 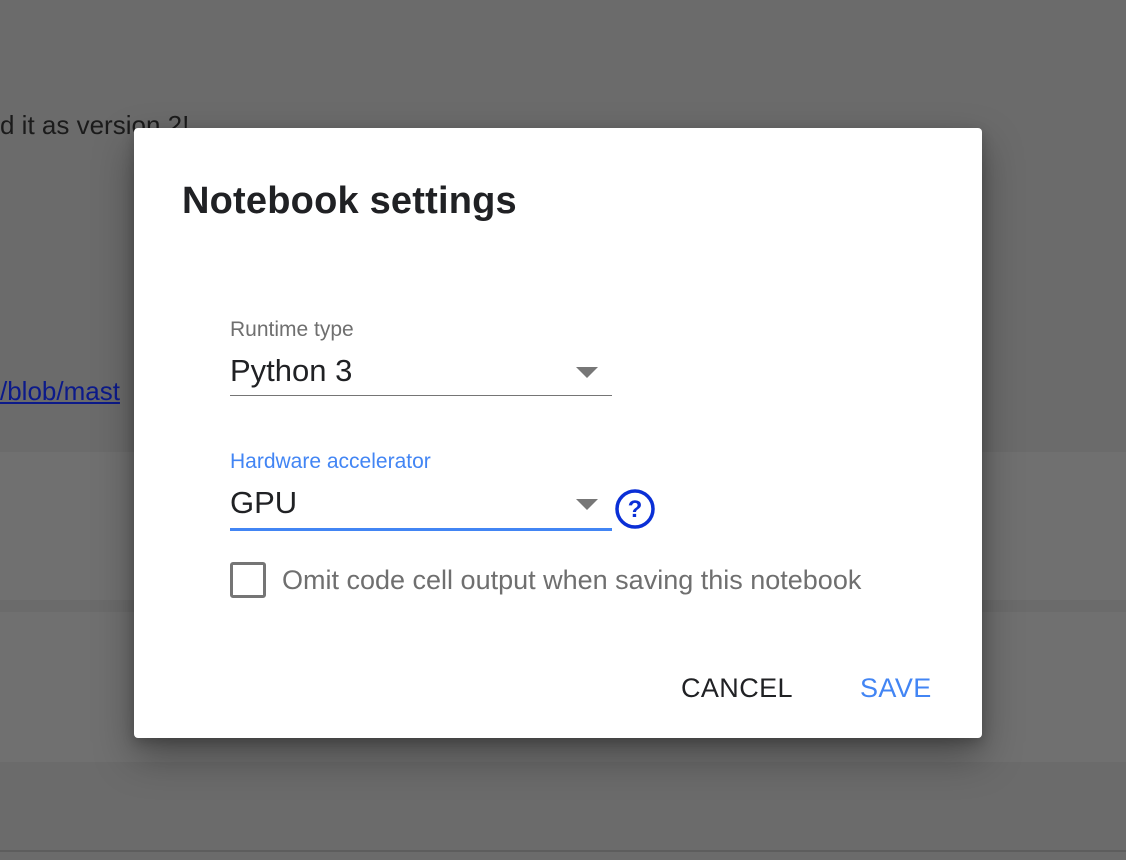 I want to click on background-divider, so click(x=563, y=851).